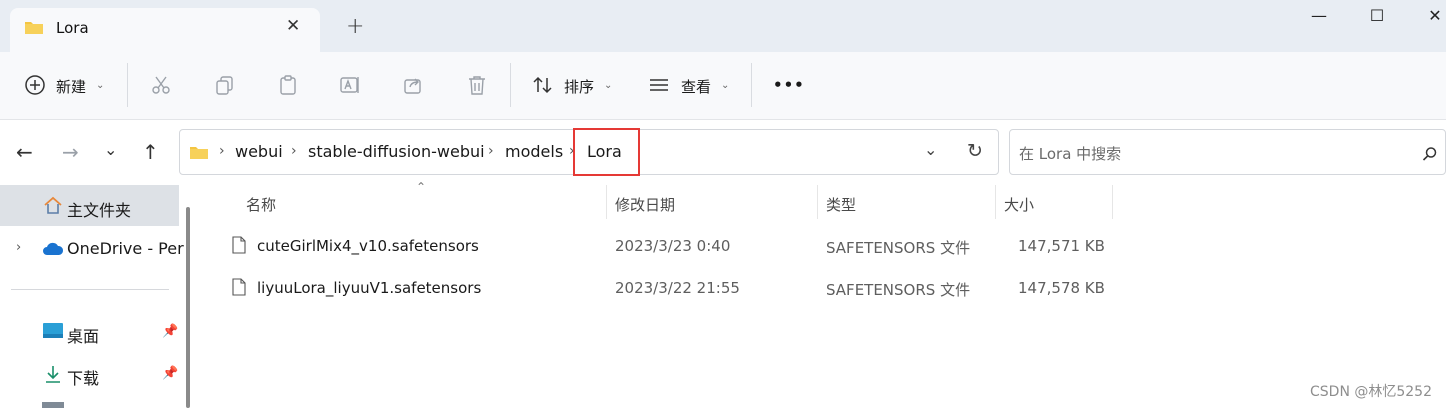 This screenshot has width=1446, height=408. Describe the element at coordinates (293, 26) in the screenshot. I see `tab-close-icon: ✕` at that location.